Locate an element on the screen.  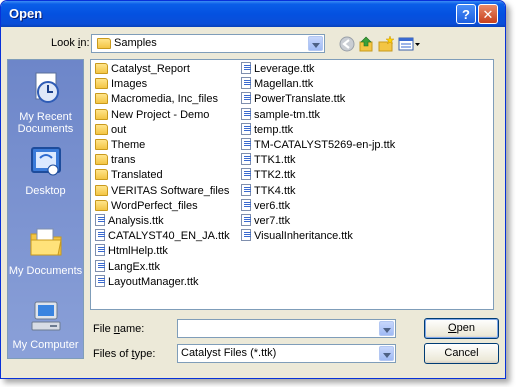
place-label: My Documents is located at coordinates (45, 271).